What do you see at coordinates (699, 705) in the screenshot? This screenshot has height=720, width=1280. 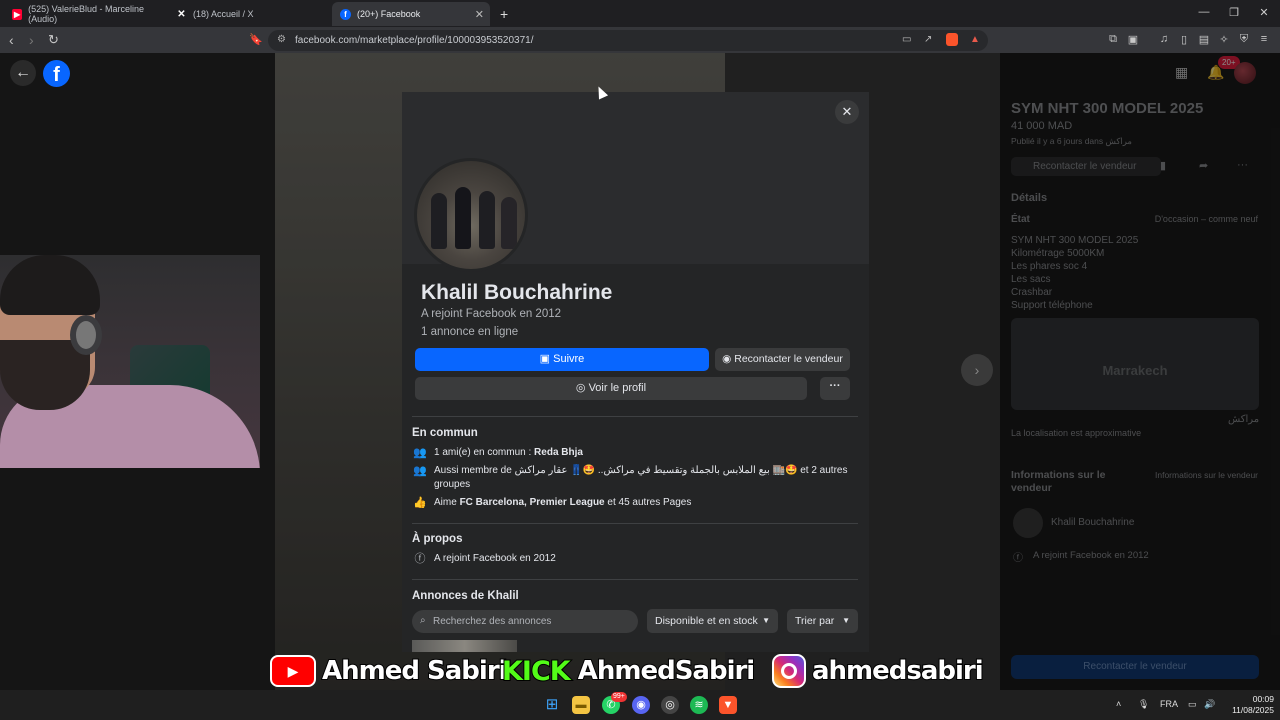 I see `spotify-icon: ≋` at bounding box center [699, 705].